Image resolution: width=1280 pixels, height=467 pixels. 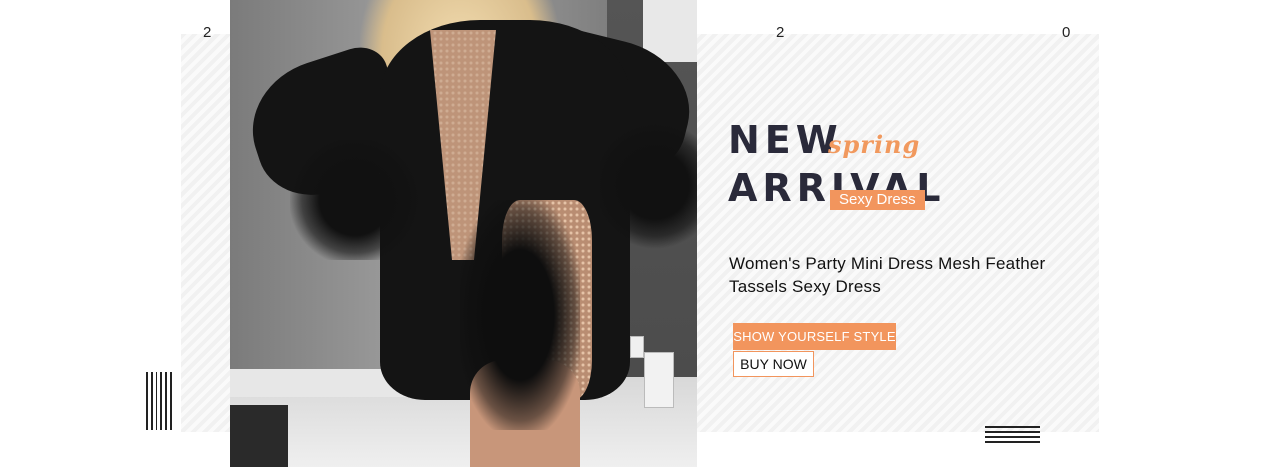 What do you see at coordinates (814, 336) in the screenshot?
I see `show-yourself-style-button: SHOW YOURSELF STYLE` at bounding box center [814, 336].